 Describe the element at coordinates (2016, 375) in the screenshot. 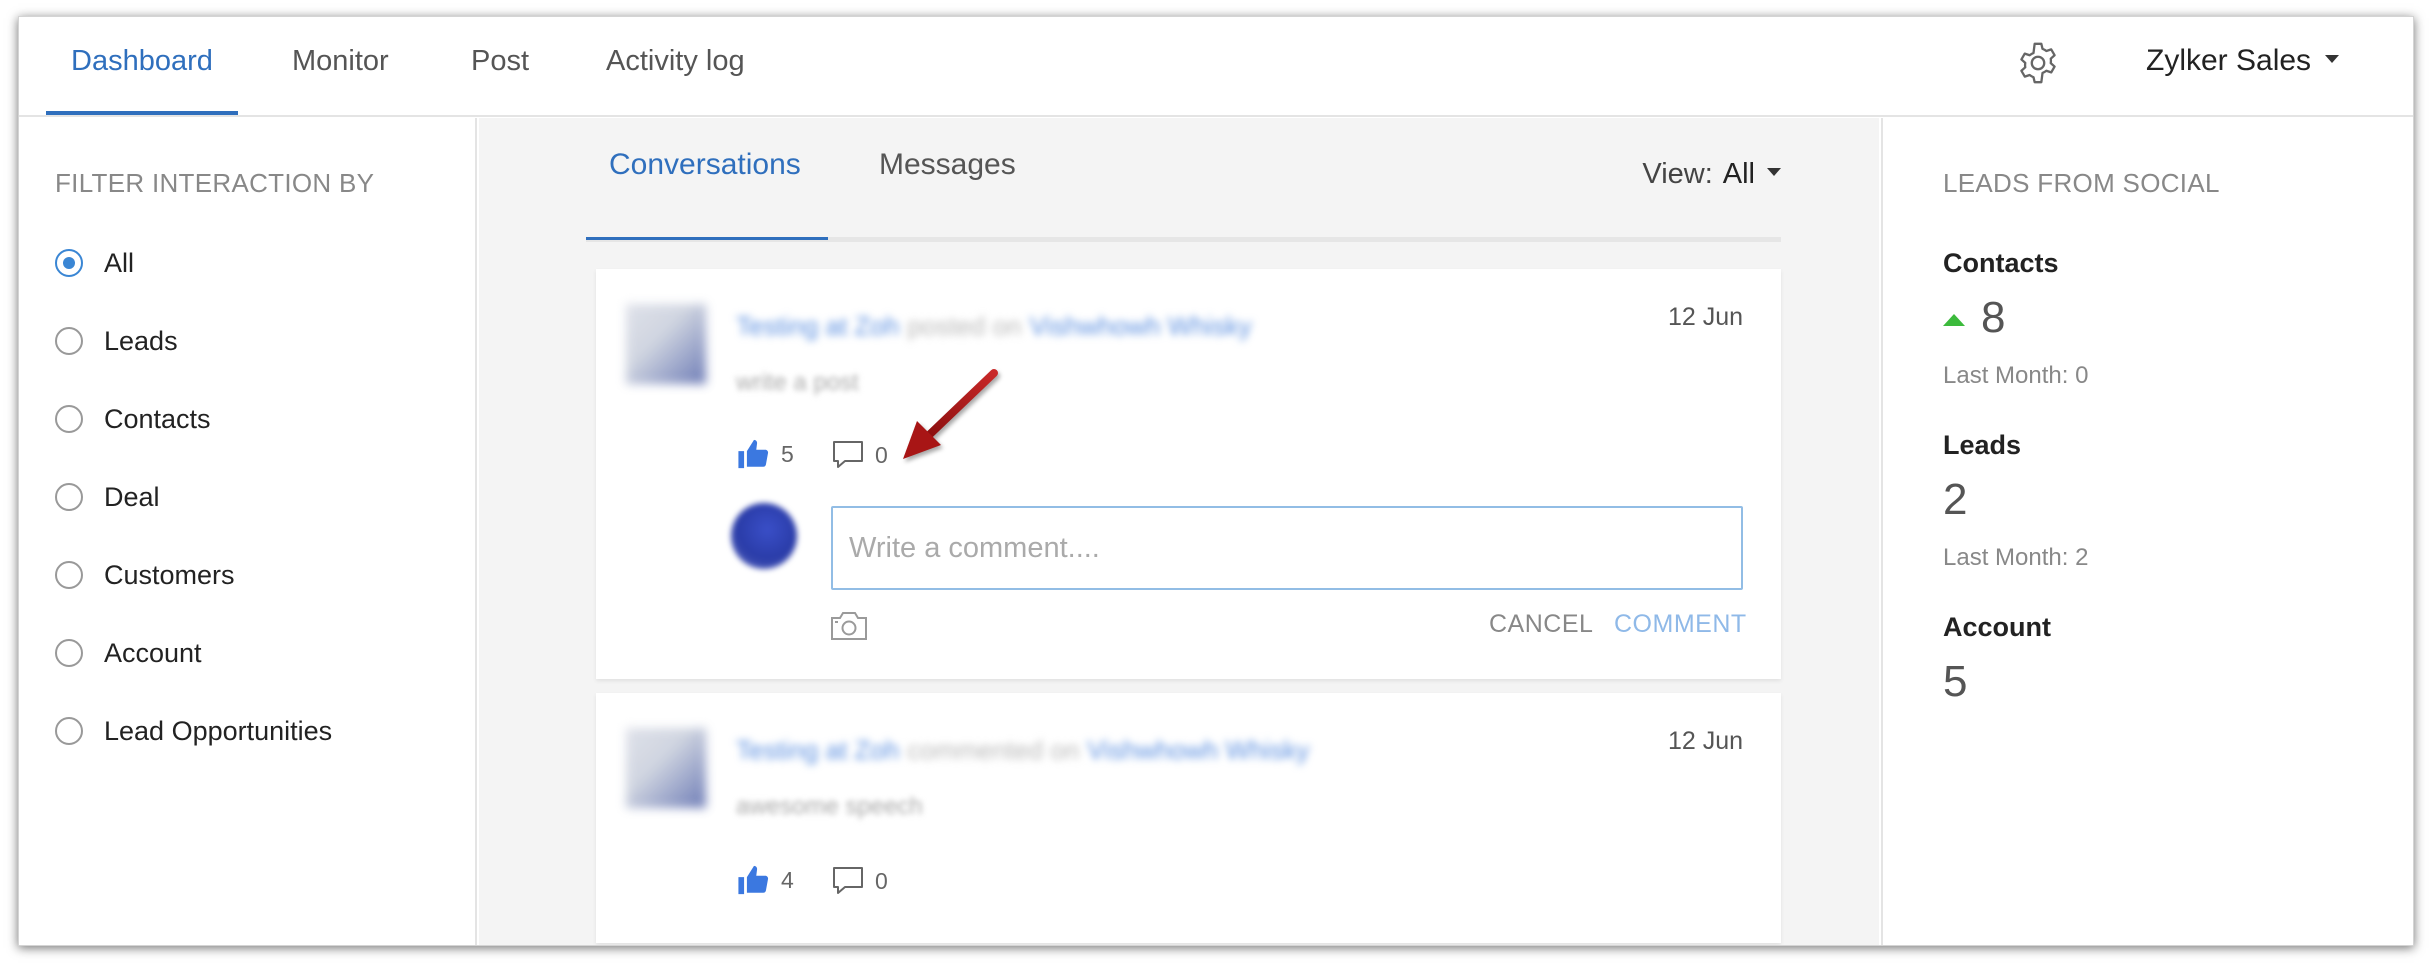

I see `contacts-last-month: Last Month: 0` at that location.